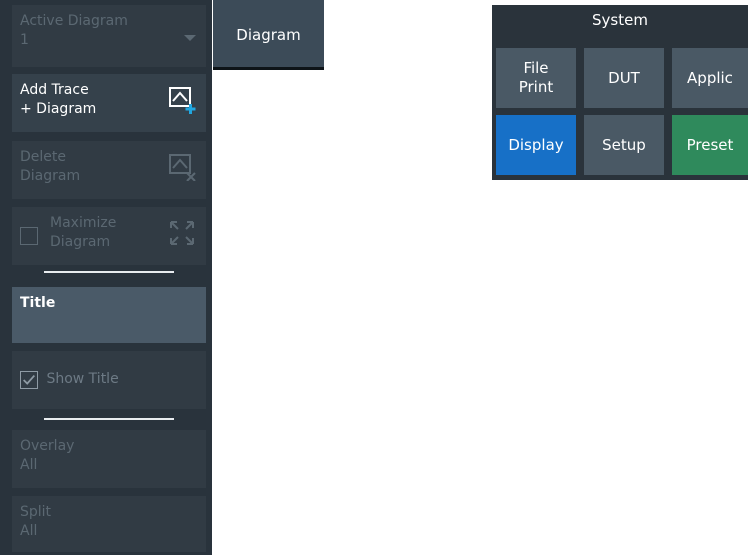 The image size is (748, 555). What do you see at coordinates (109, 170) in the screenshot?
I see `delete-diagram-button: Delete Diagram` at bounding box center [109, 170].